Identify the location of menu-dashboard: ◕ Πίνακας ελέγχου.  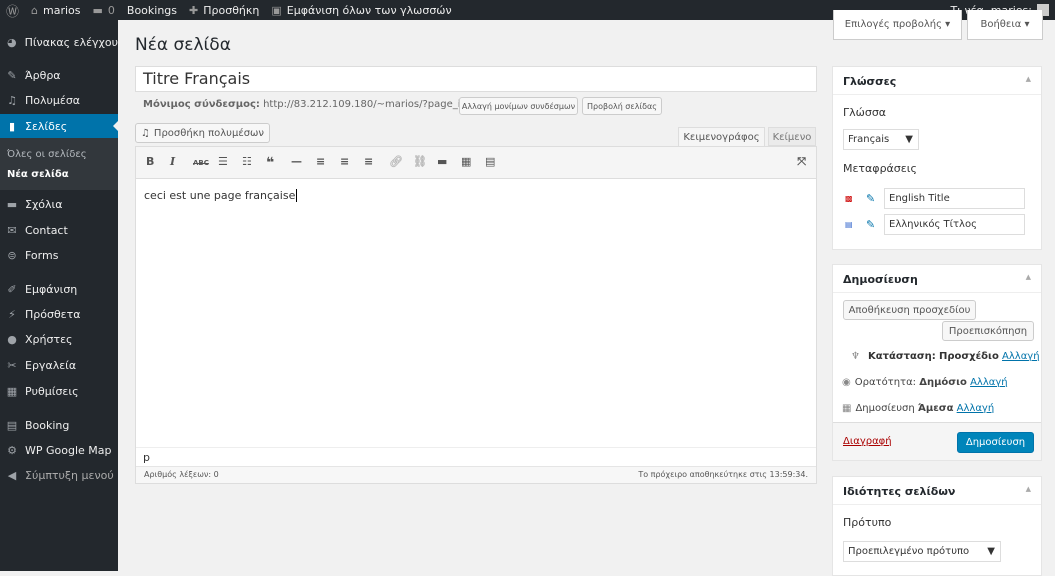
(59, 42).